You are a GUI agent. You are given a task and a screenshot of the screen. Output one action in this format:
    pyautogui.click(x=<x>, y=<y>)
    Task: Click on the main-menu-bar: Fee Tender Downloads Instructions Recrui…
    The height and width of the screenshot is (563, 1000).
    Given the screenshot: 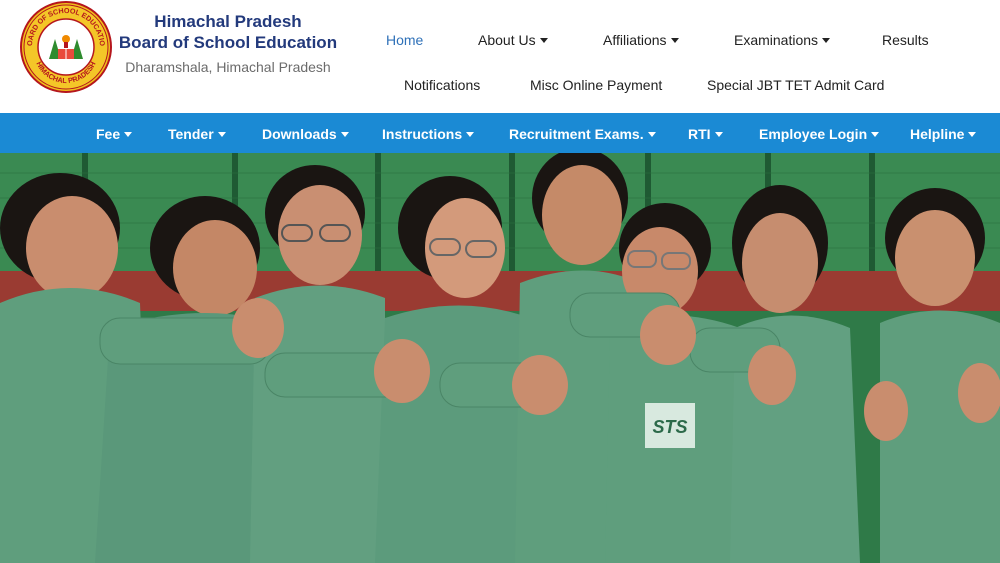 What is the action you would take?
    pyautogui.click(x=500, y=133)
    